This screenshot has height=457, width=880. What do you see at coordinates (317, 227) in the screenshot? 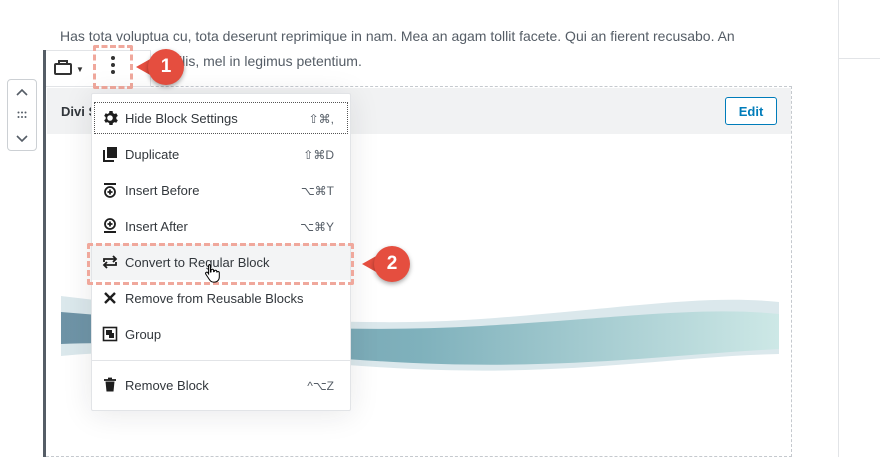
I see `menu-item-shortcut: ⌥⌘Y` at bounding box center [317, 227].